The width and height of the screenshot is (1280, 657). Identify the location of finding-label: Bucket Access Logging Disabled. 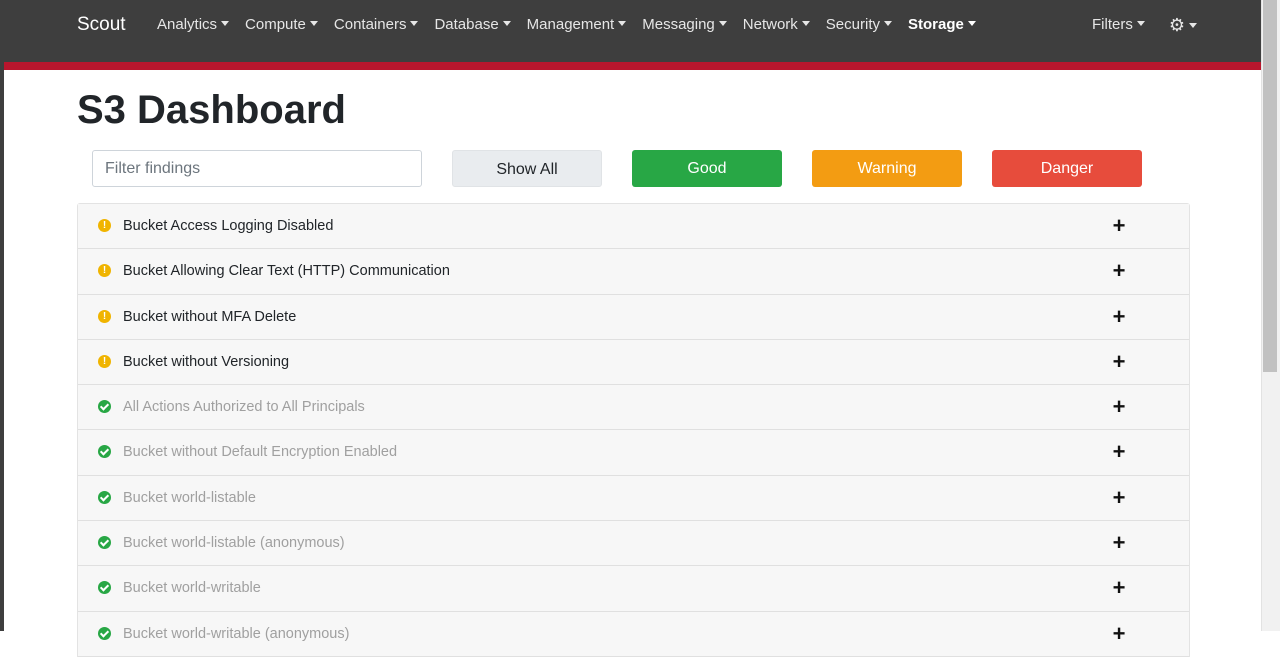
(228, 226).